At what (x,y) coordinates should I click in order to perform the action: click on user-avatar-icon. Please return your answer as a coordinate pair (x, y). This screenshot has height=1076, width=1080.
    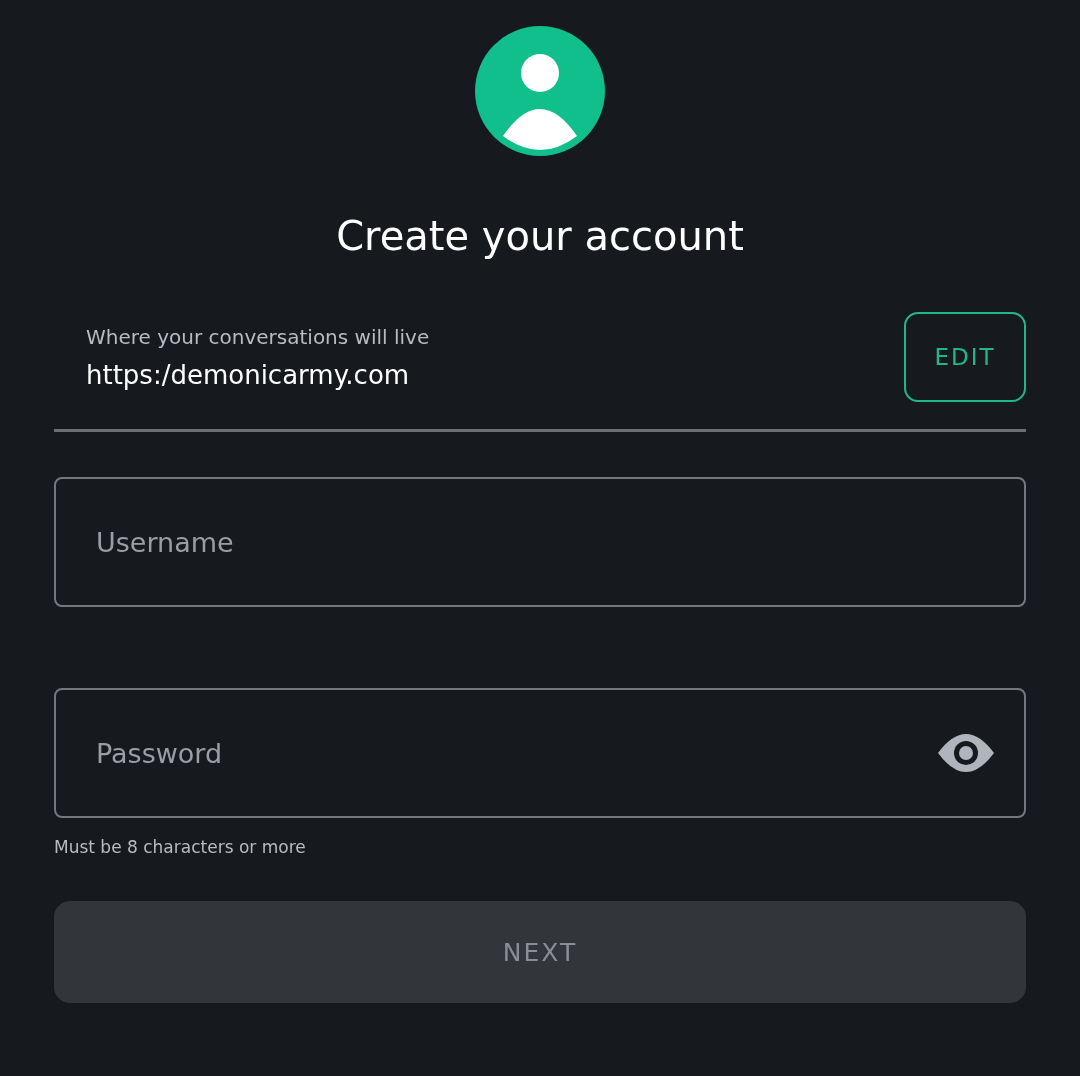
    Looking at the image, I should click on (540, 91).